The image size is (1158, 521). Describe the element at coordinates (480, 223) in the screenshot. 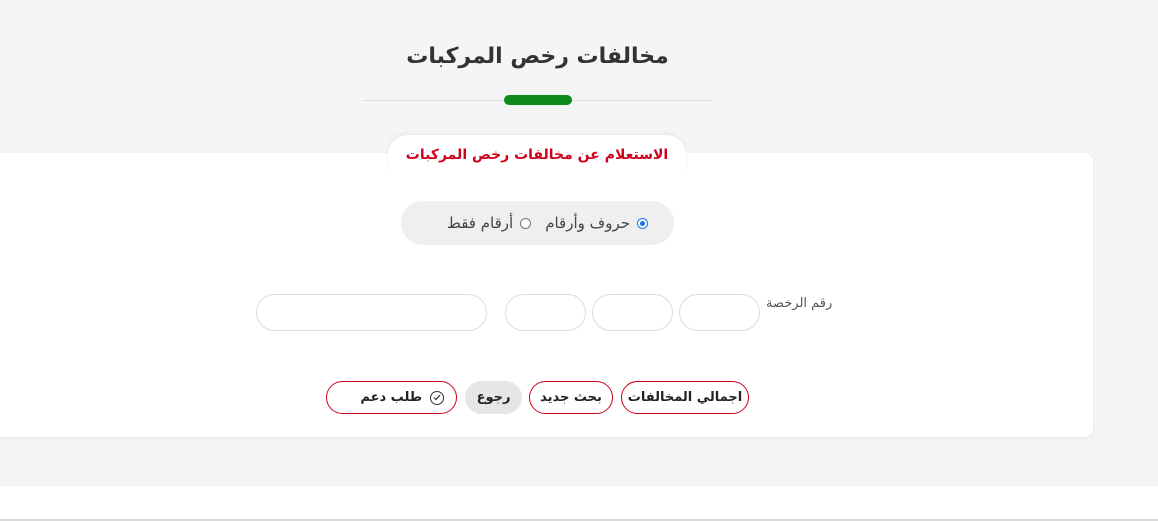

I see `radio-numbers-only-label: أرقام فقط` at that location.